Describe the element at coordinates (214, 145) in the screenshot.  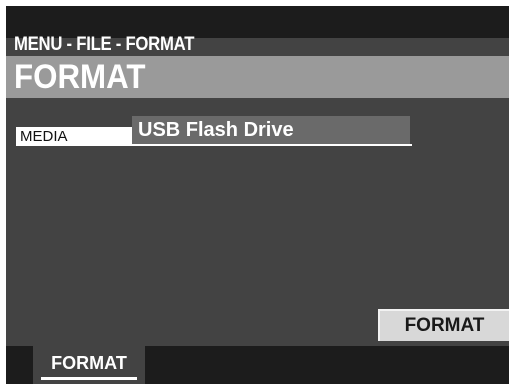
I see `media-underline` at that location.